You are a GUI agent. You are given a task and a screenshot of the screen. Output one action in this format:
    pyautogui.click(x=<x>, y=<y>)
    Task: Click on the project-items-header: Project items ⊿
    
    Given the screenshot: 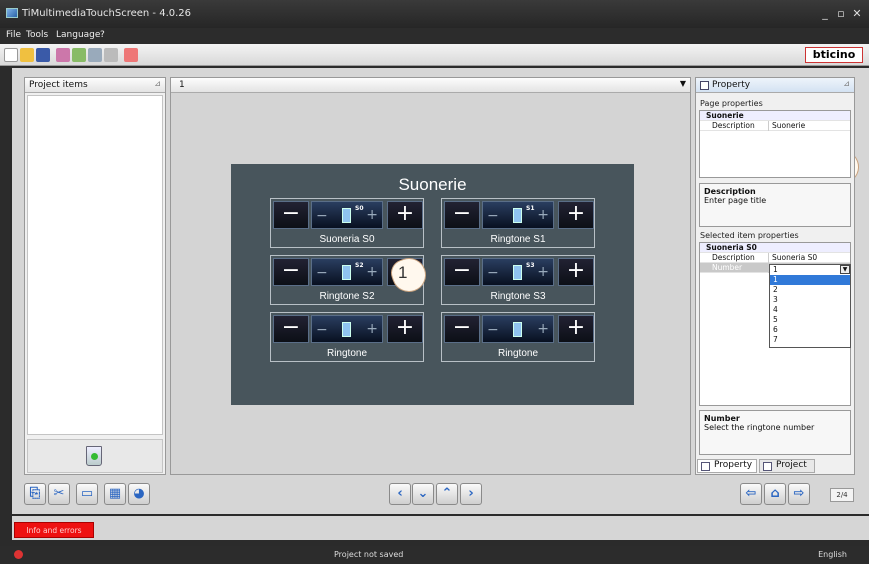 What is the action you would take?
    pyautogui.click(x=95, y=85)
    